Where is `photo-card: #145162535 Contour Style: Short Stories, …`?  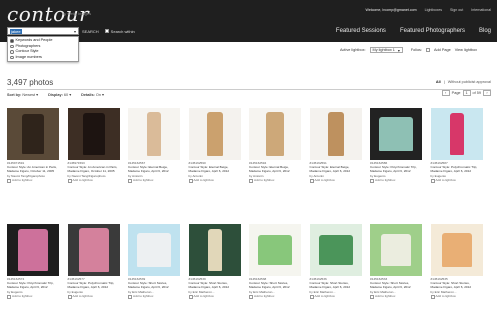 photo-card: #145162535 Contour Style: Short Stories, … is located at coordinates (456, 261).